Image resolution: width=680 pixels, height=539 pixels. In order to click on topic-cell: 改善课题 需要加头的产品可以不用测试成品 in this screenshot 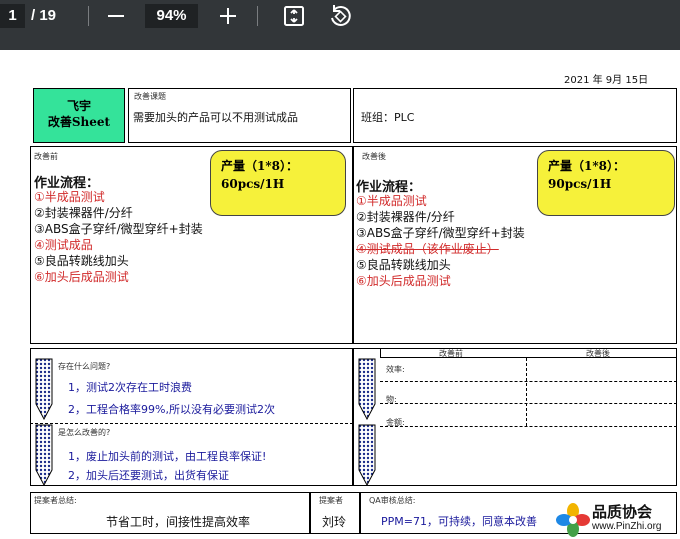, I will do `click(239, 115)`.